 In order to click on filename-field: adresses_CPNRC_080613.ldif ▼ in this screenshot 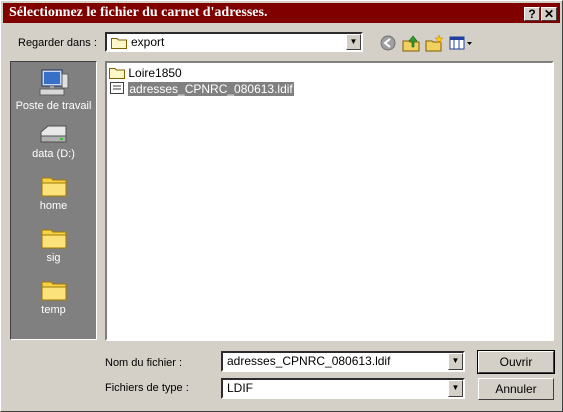, I will do `click(343, 361)`.